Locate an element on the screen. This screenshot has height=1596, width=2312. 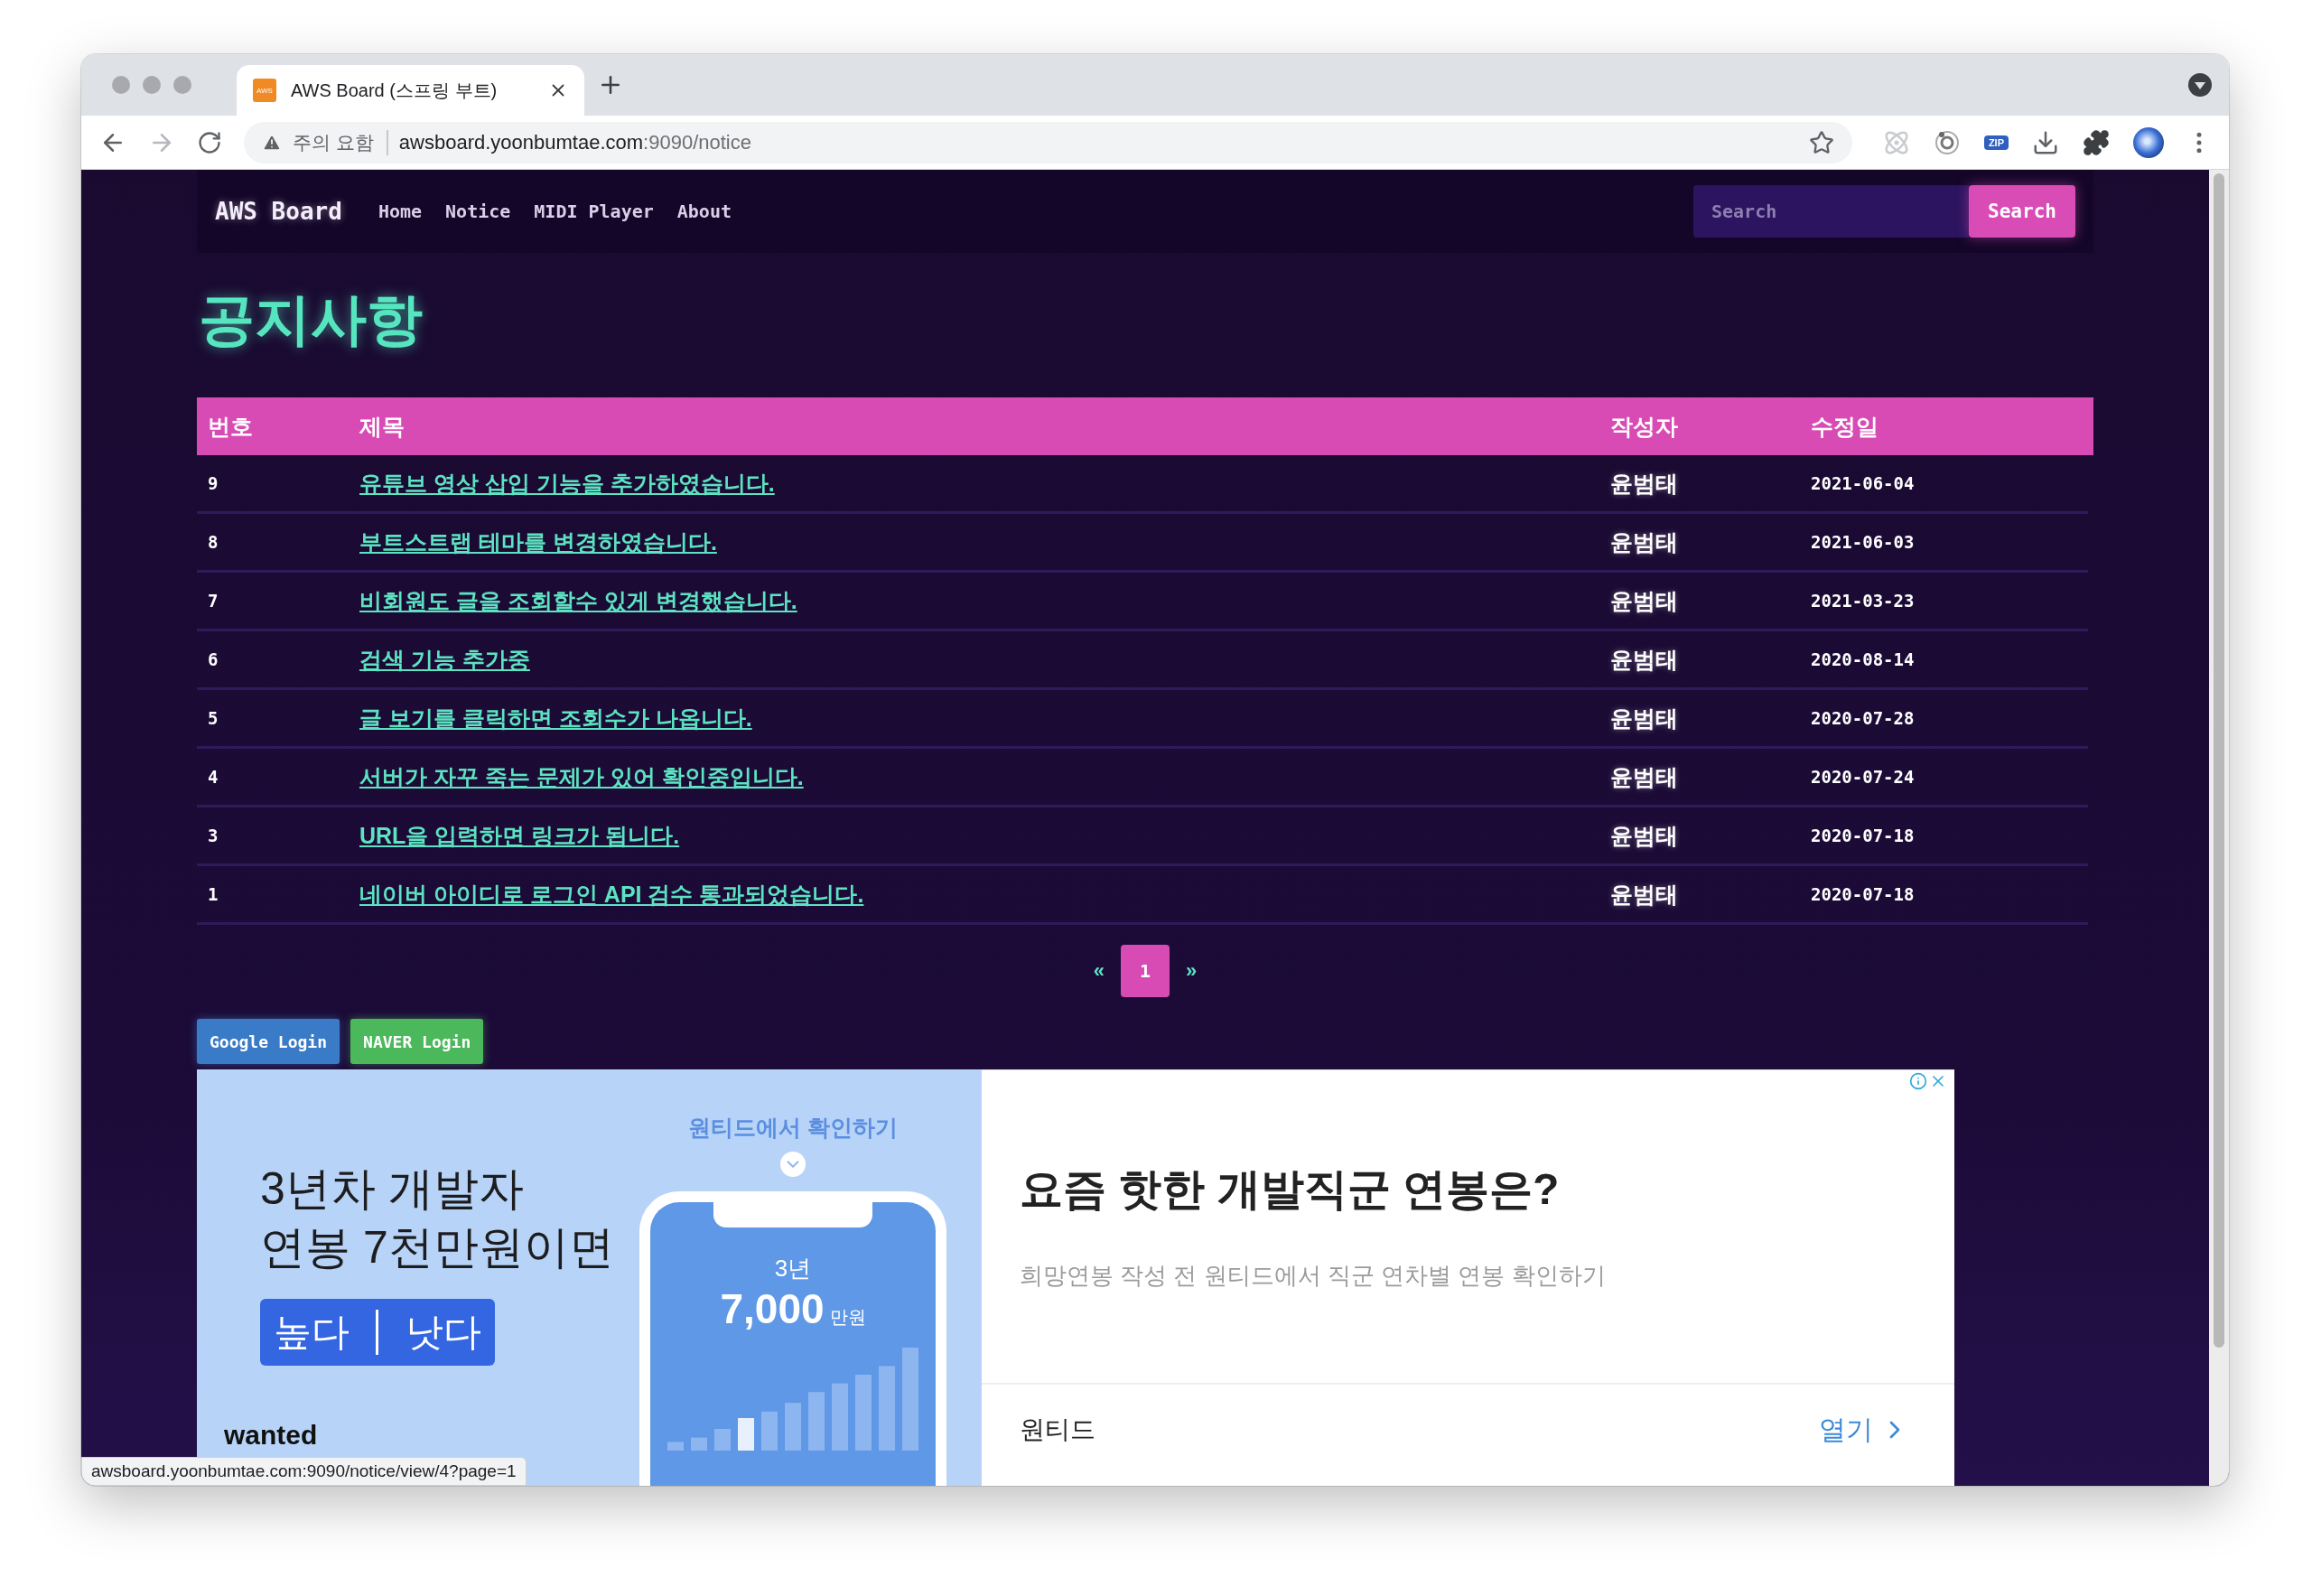
banner-headline: 연봉 7천만원이면 is located at coordinates (437, 1248).